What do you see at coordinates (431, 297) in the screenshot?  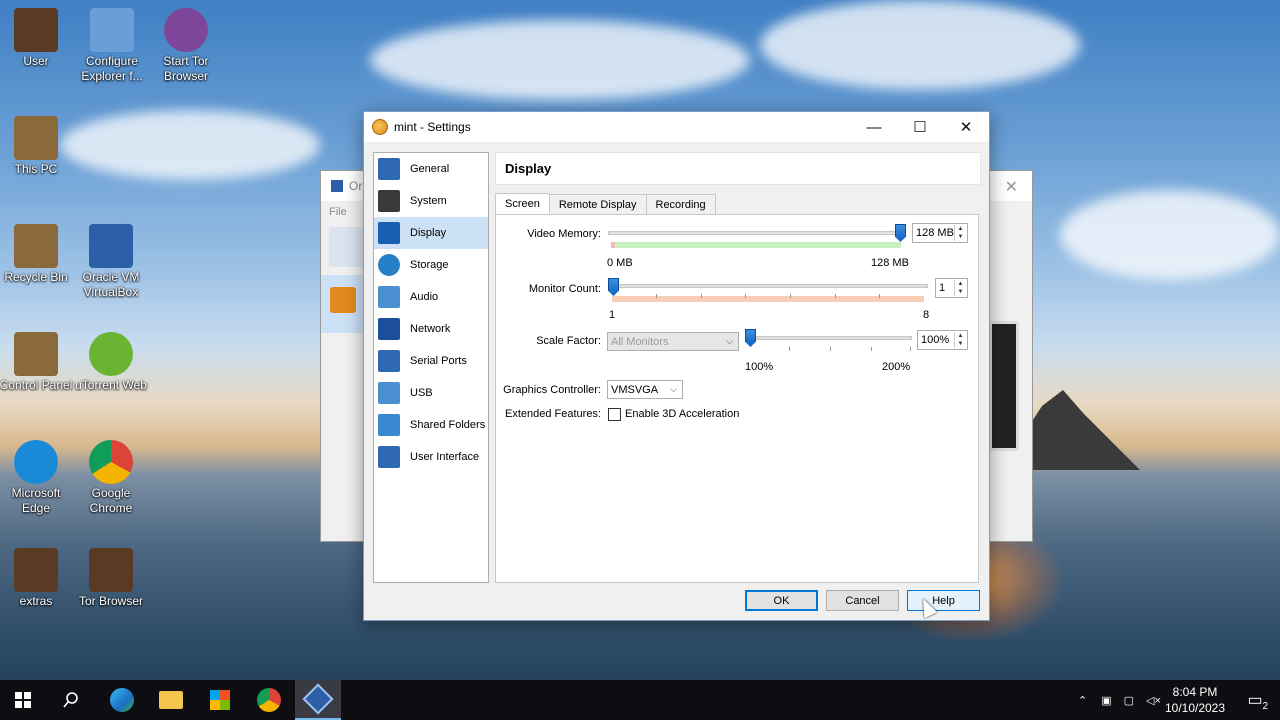 I see `sidebar-item-audio: Audio` at bounding box center [431, 297].